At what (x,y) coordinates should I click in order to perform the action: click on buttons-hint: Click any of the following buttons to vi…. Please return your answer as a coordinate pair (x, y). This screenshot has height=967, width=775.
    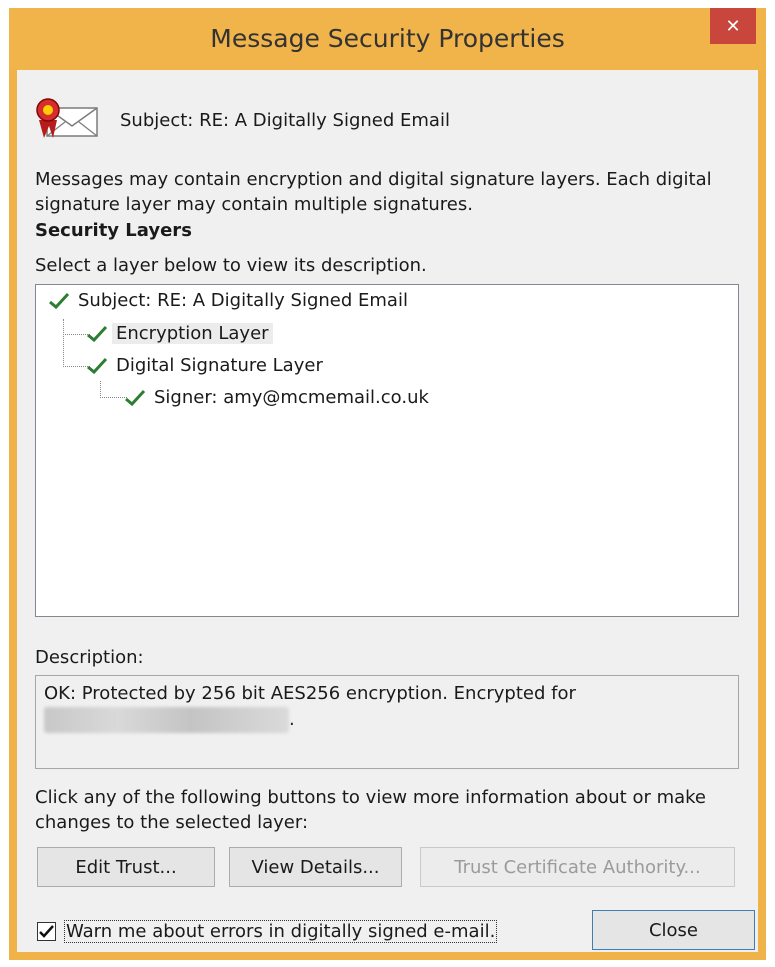
    Looking at the image, I should click on (371, 810).